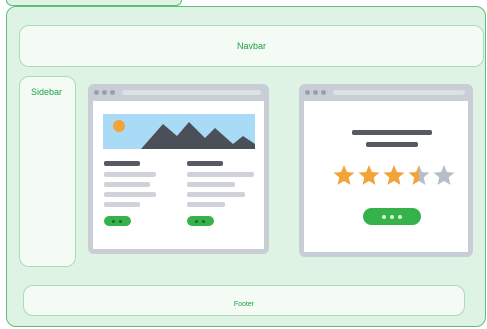  Describe the element at coordinates (205, 163) in the screenshot. I see `column-2-heading` at that location.